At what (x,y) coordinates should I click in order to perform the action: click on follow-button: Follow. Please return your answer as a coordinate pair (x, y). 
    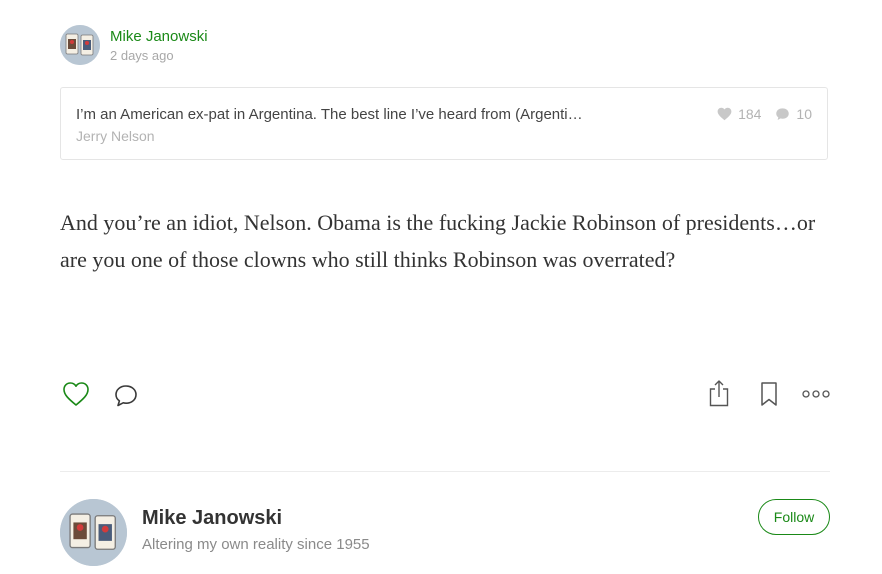
    Looking at the image, I should click on (794, 517).